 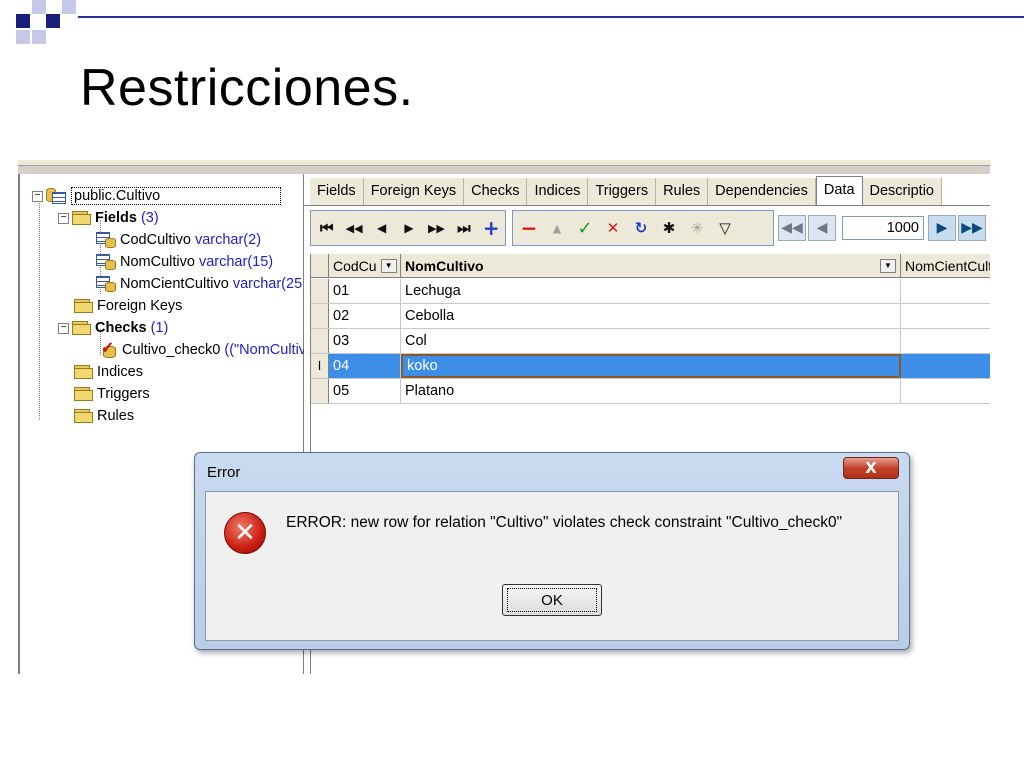 I want to click on field-type: varchar(2), so click(x=228, y=240).